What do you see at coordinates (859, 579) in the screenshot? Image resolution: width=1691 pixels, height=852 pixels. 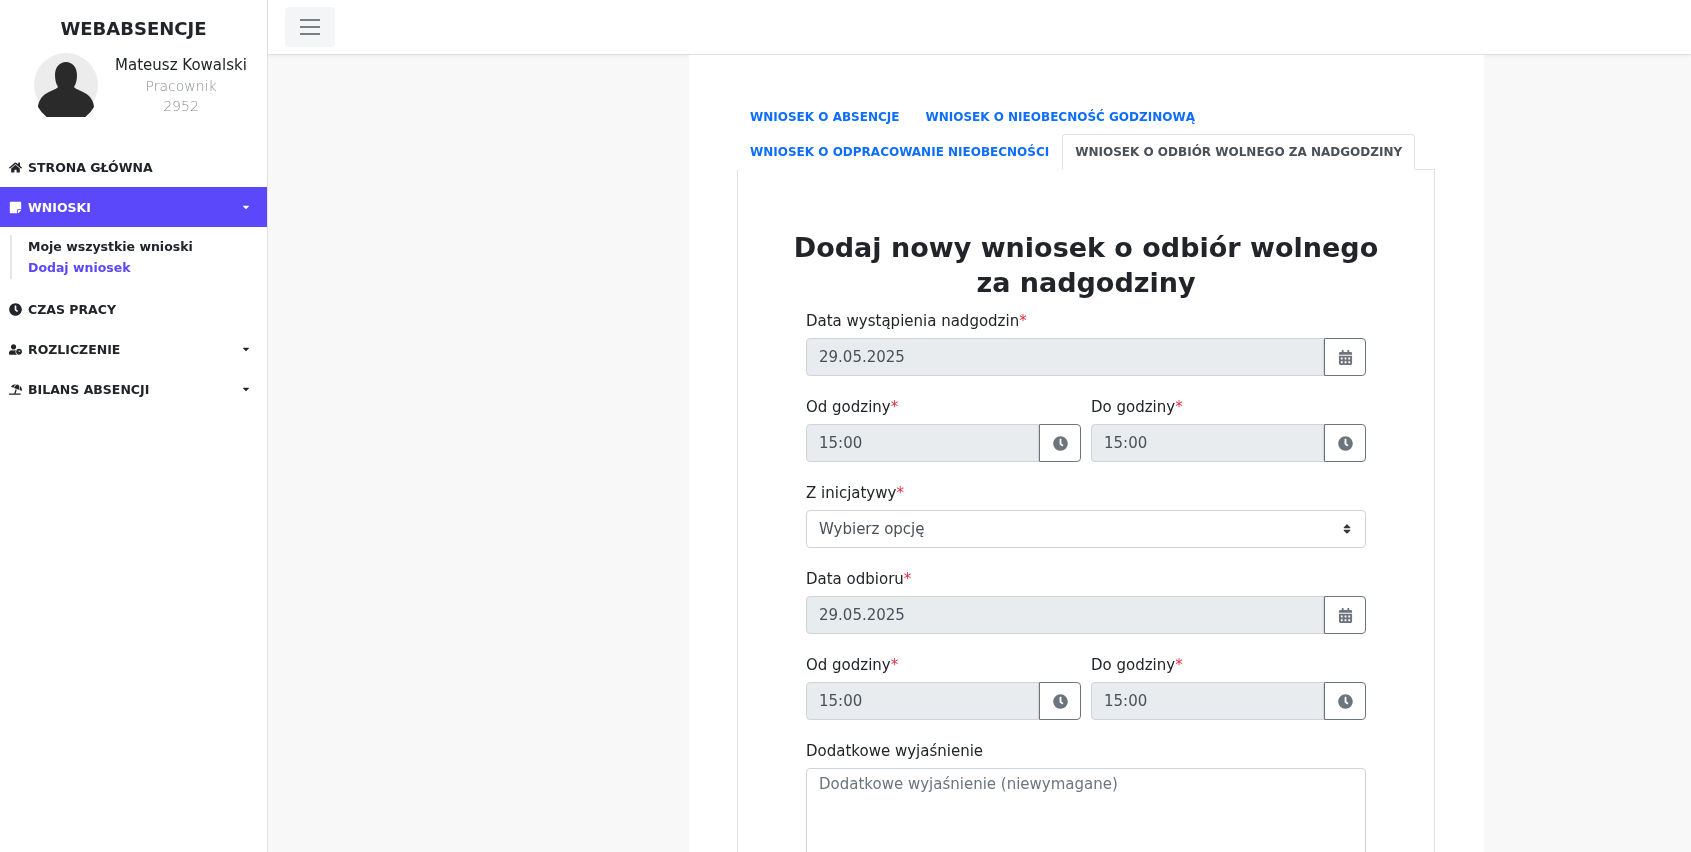 I see `field-label: Data odbioru*` at bounding box center [859, 579].